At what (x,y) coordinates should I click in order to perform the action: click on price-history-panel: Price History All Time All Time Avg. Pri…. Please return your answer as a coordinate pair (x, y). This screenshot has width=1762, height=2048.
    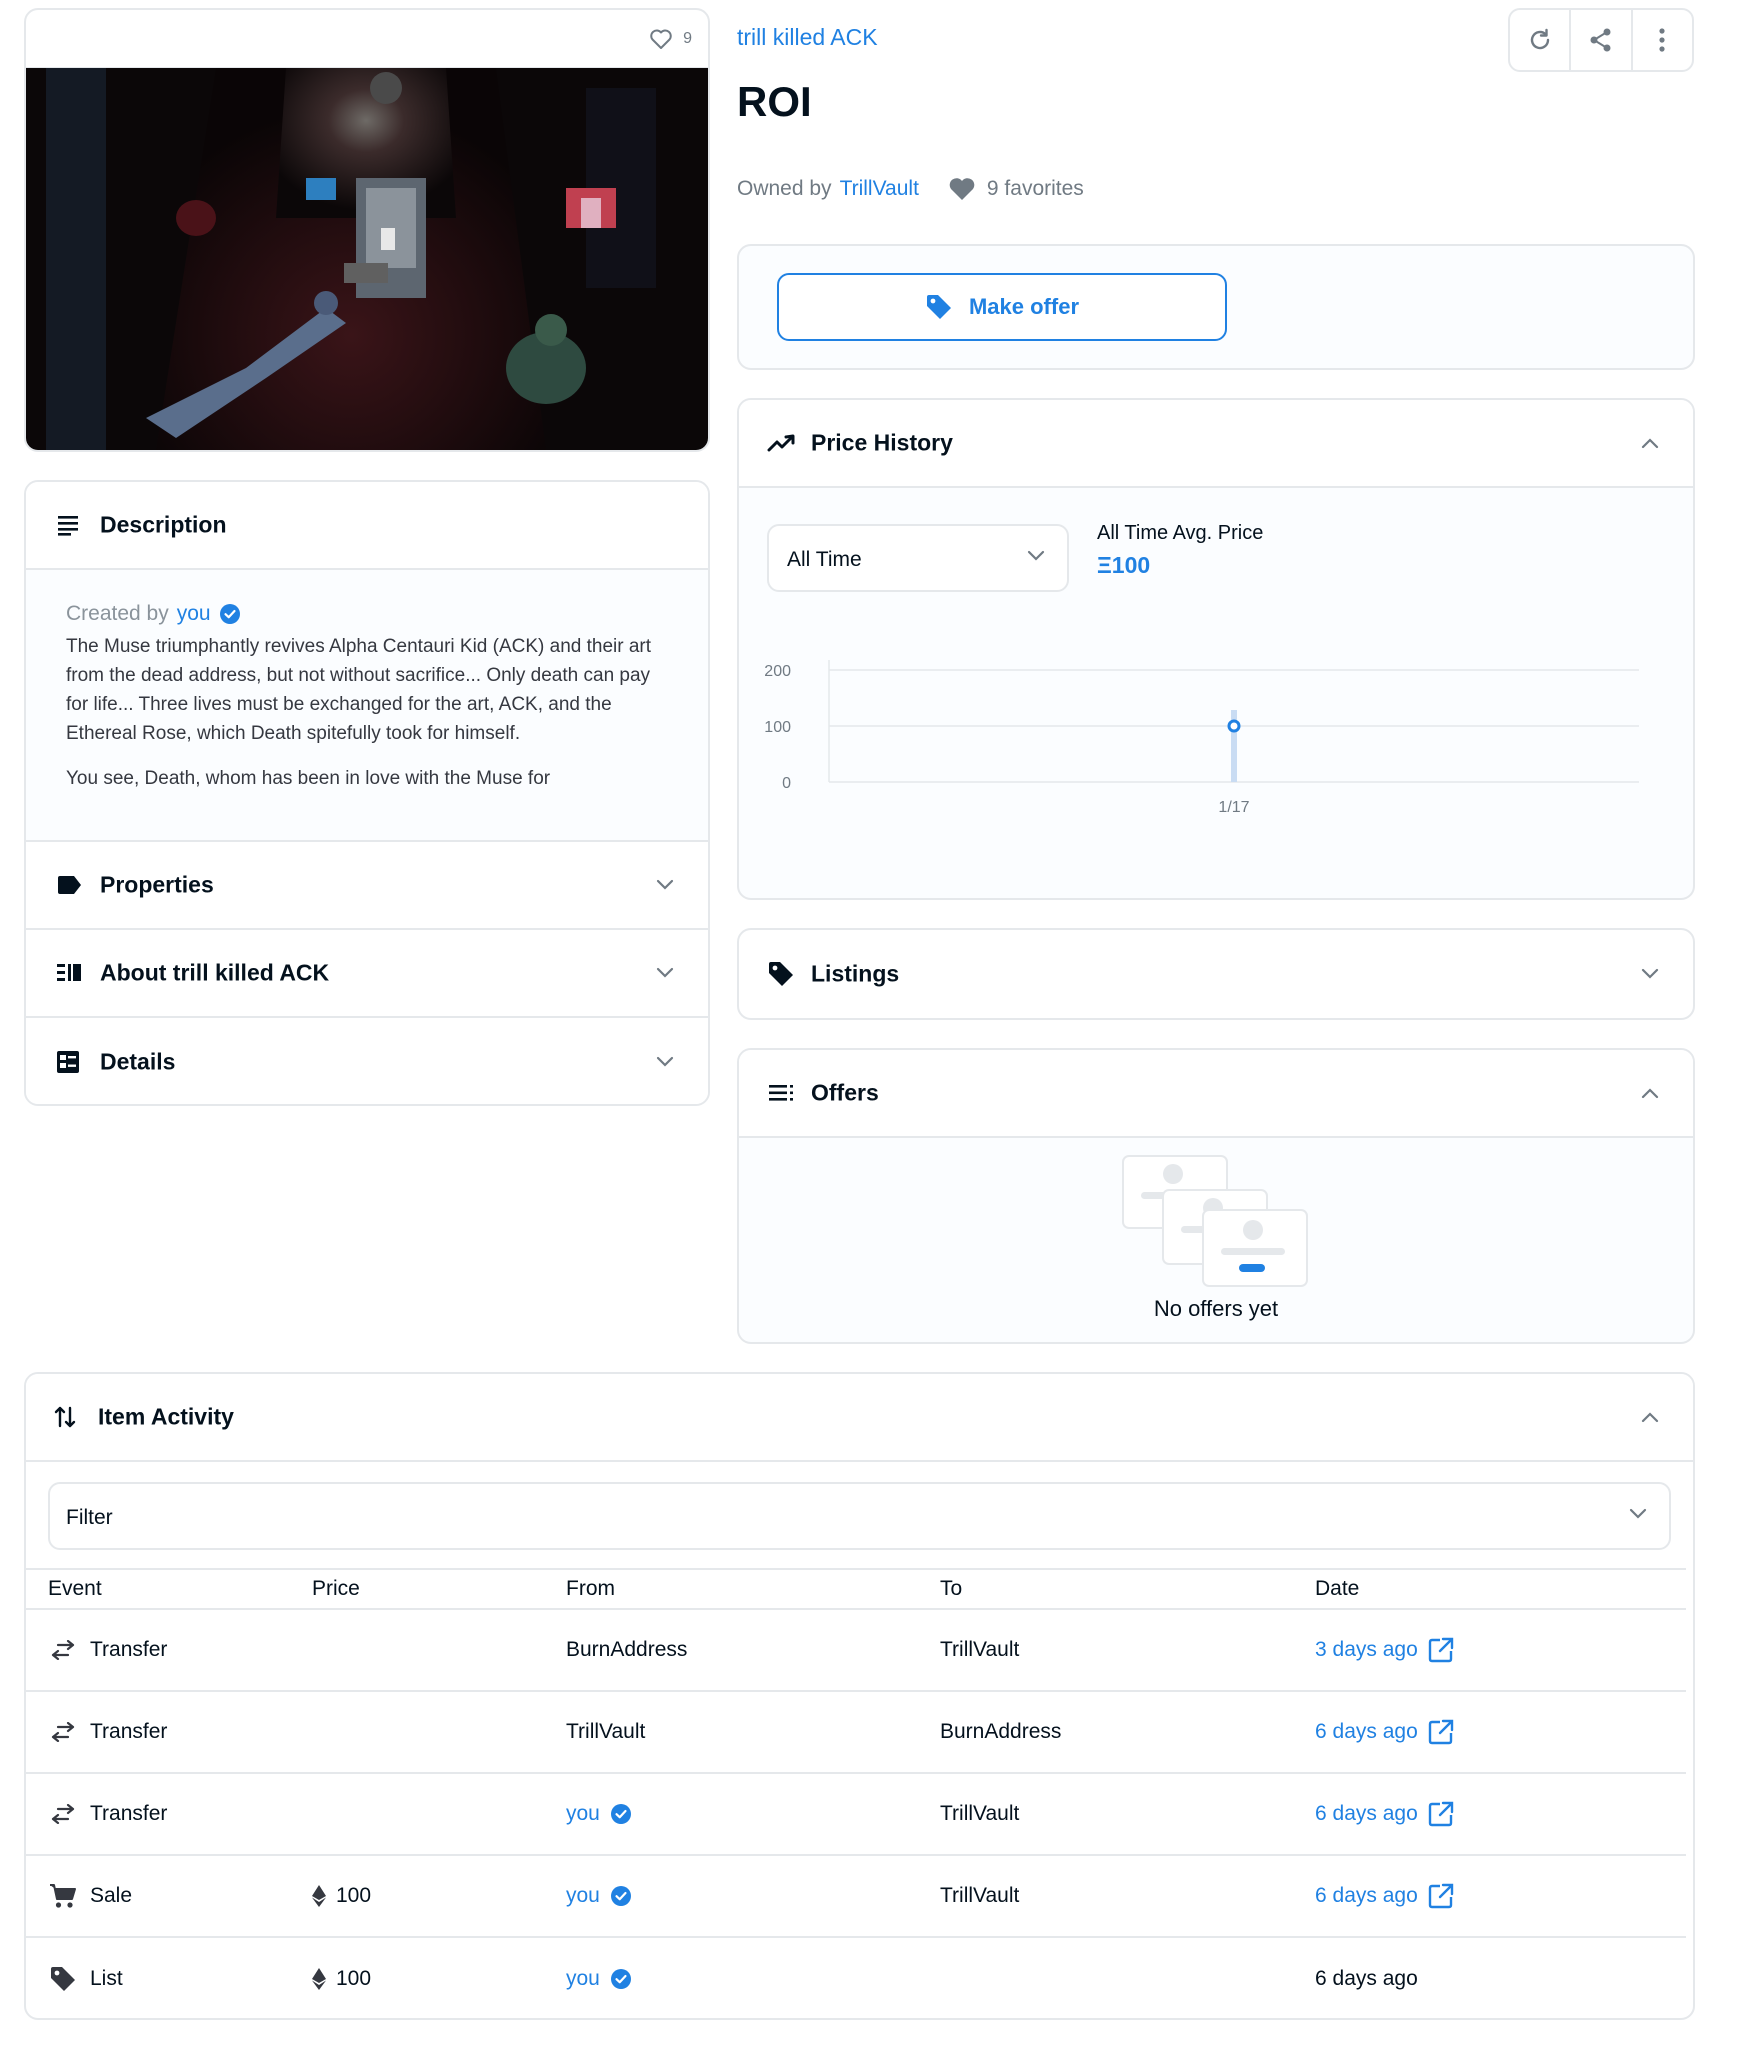
    Looking at the image, I should click on (1216, 649).